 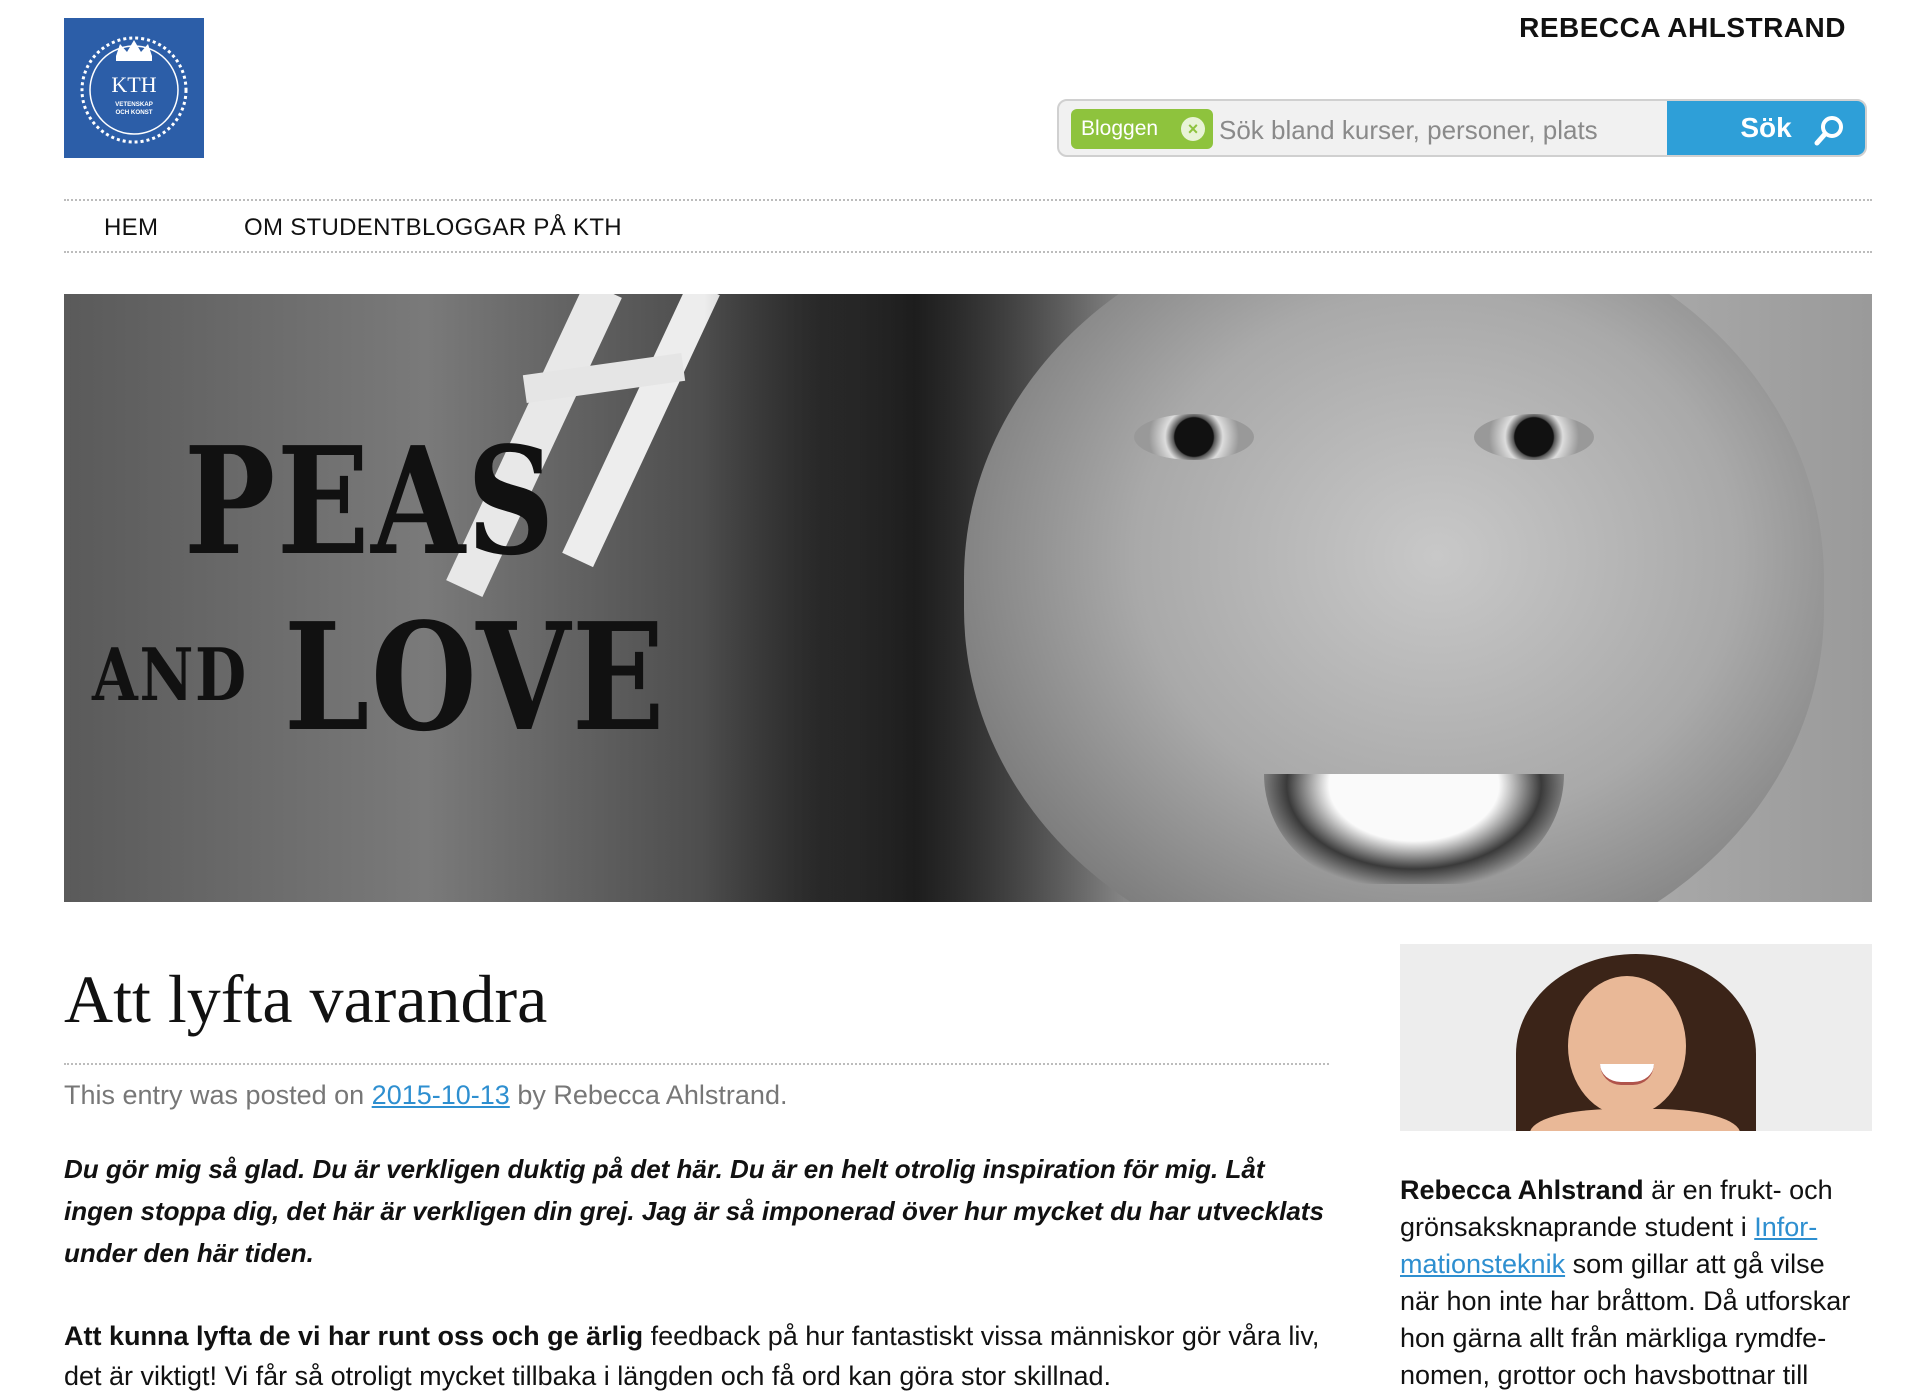 I want to click on author-name: Rebecca Ahlstrand, so click(x=1522, y=1190).